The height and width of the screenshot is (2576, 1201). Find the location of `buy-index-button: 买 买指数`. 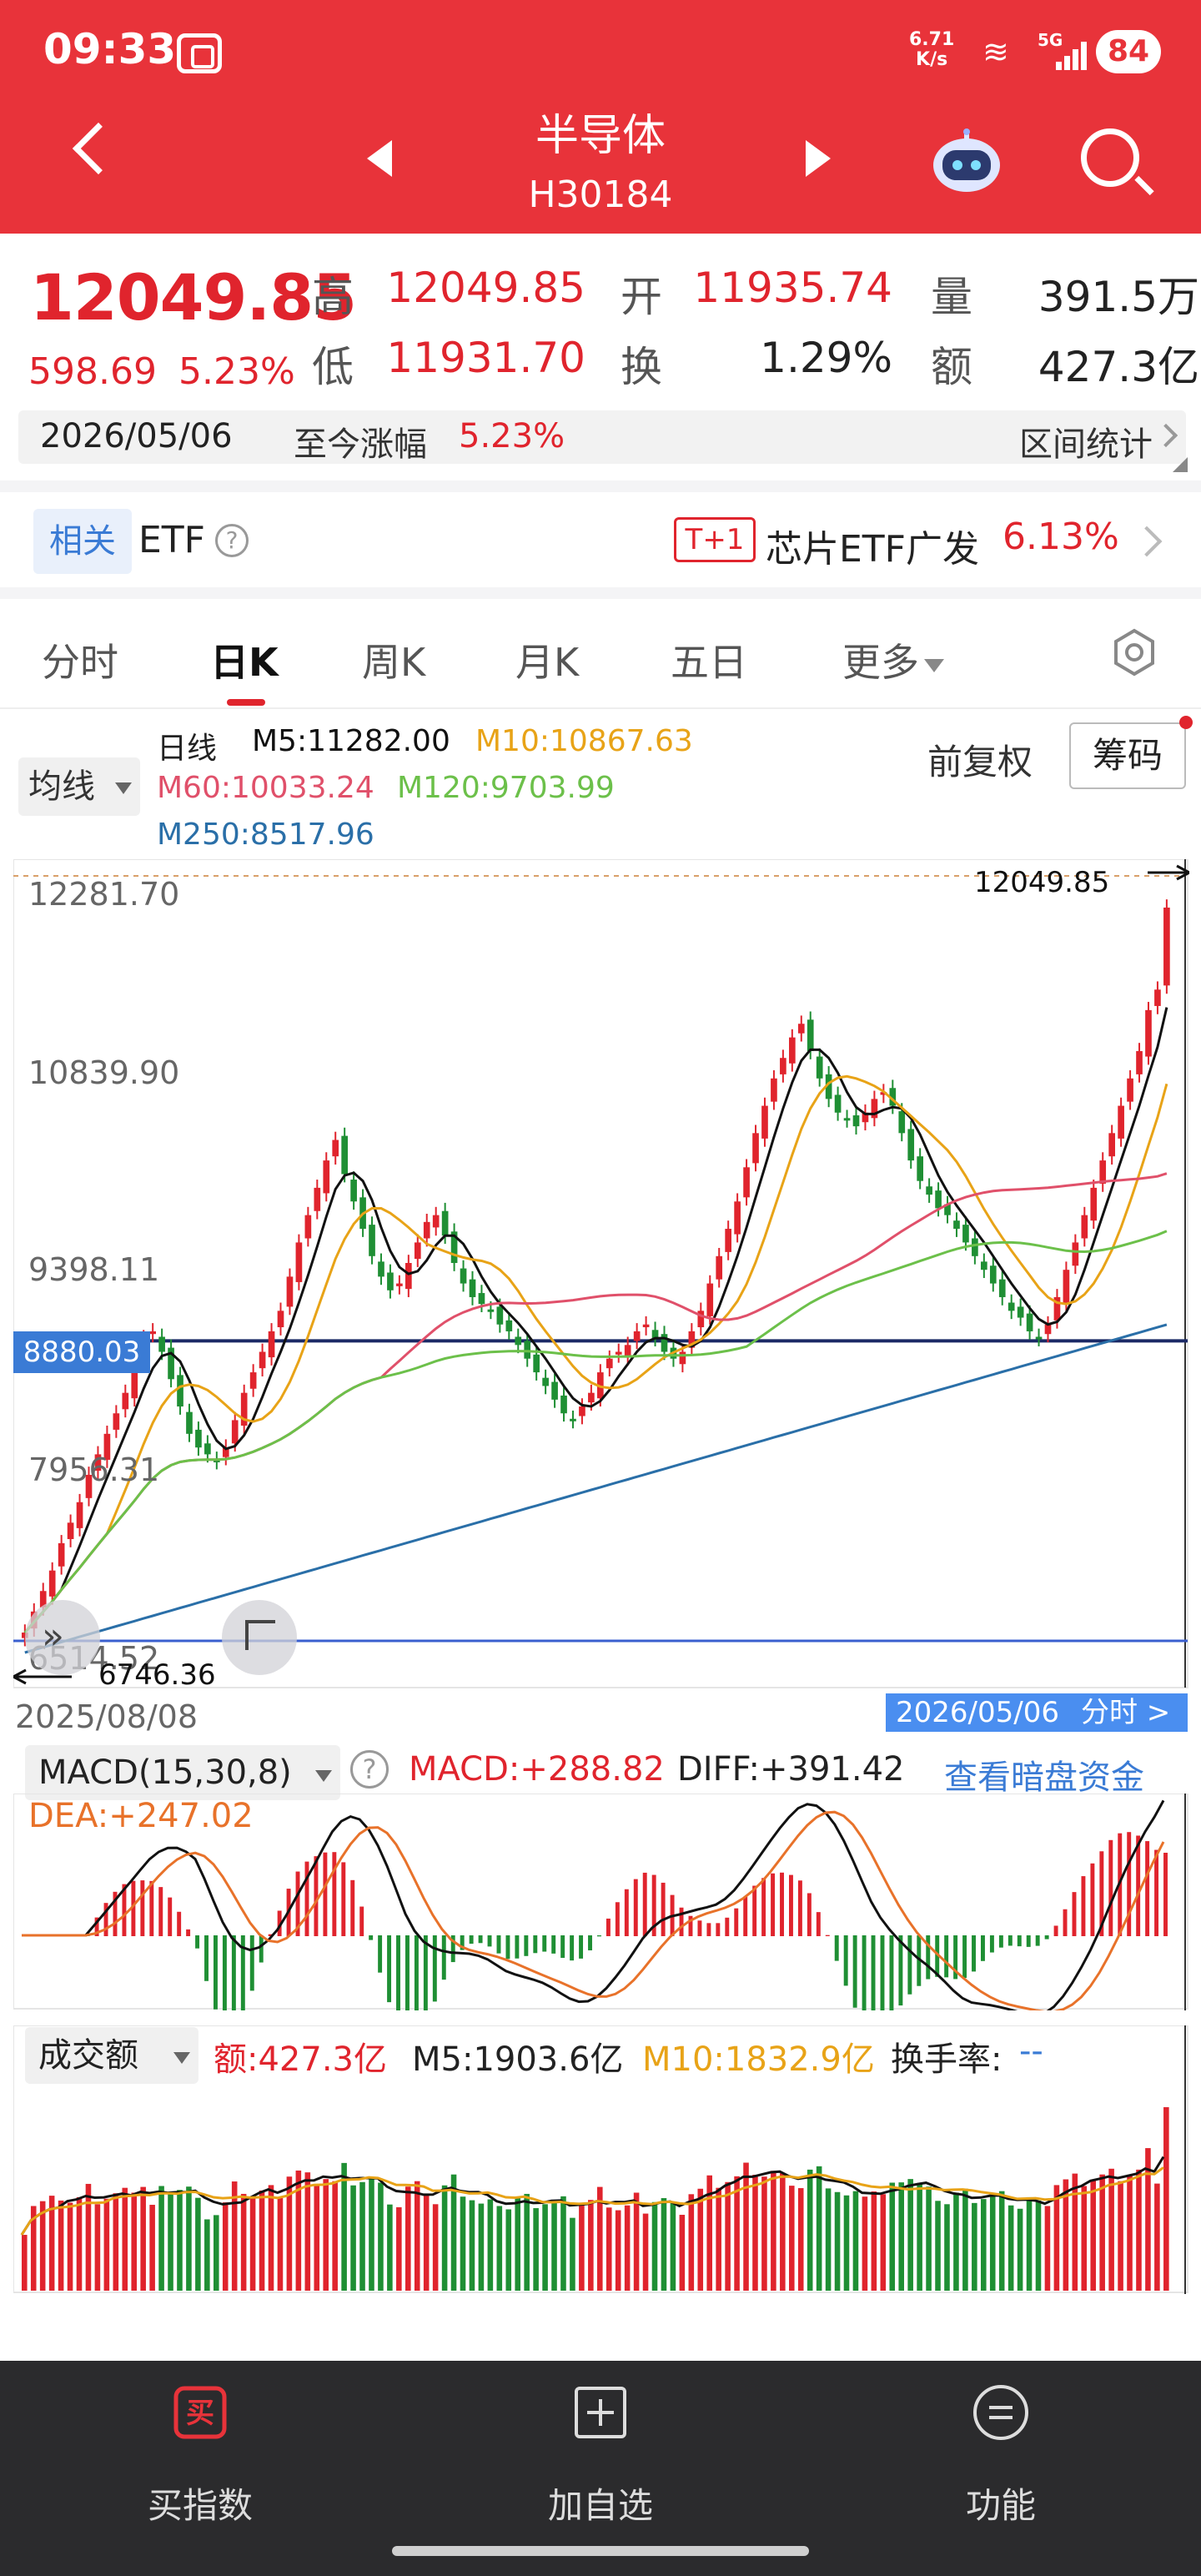

buy-index-button: 买 买指数 is located at coordinates (200, 2468).